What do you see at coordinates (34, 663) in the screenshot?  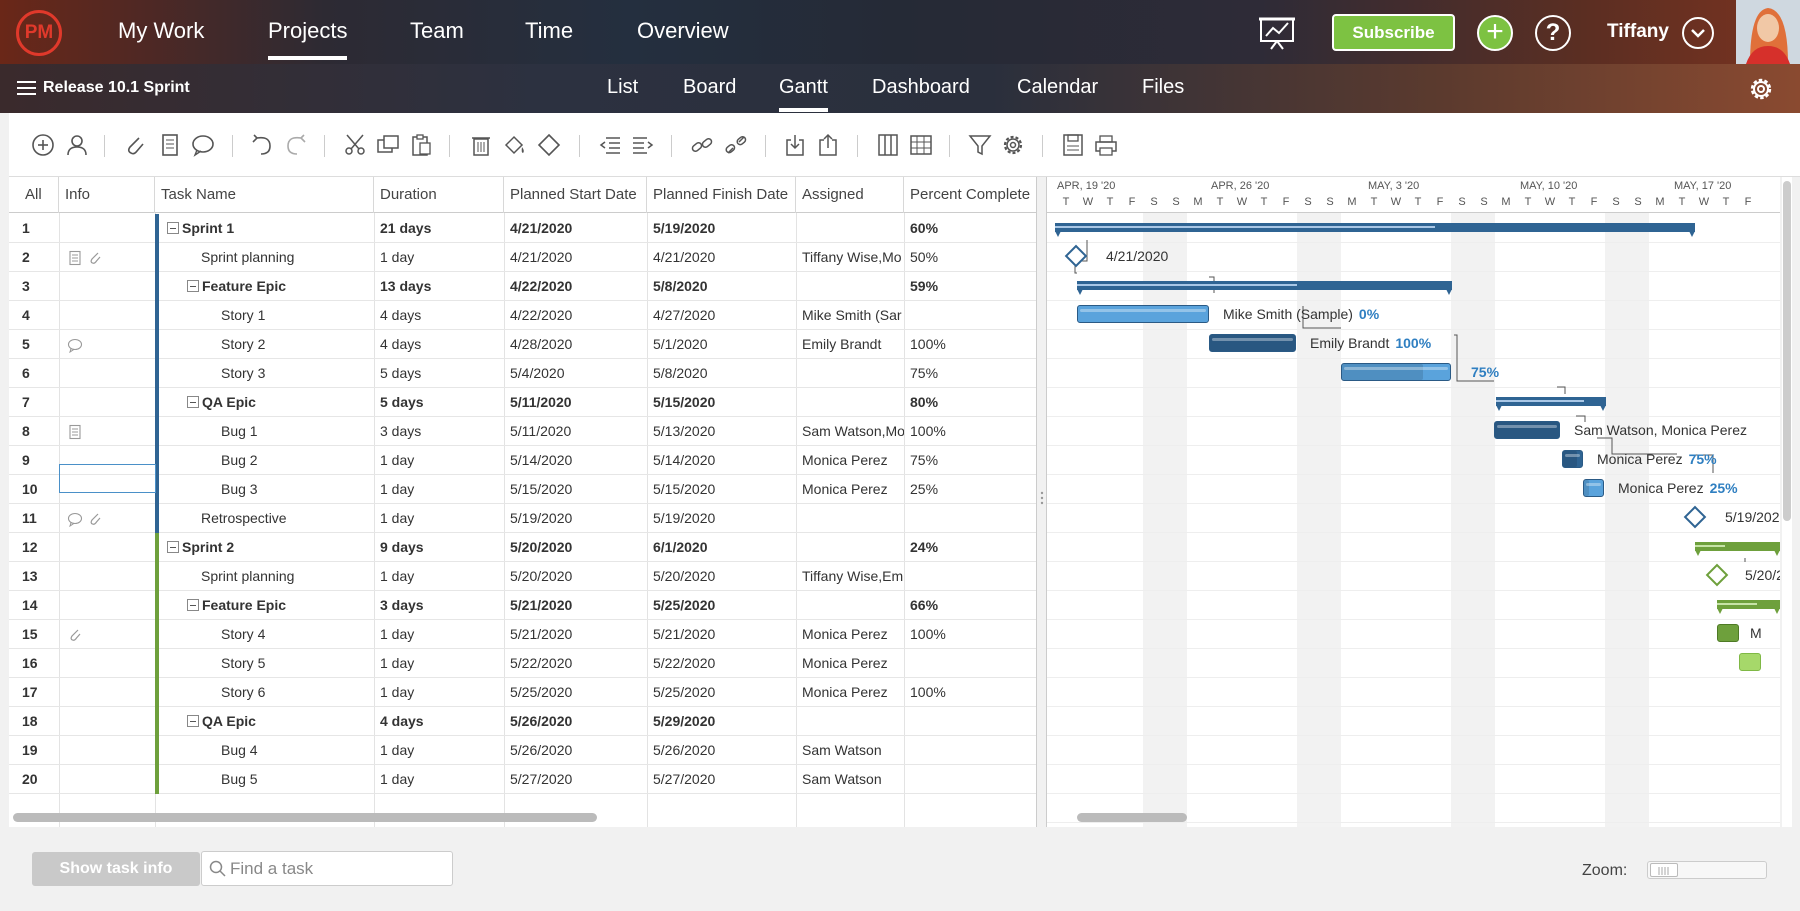 I see `row-number: 16` at bounding box center [34, 663].